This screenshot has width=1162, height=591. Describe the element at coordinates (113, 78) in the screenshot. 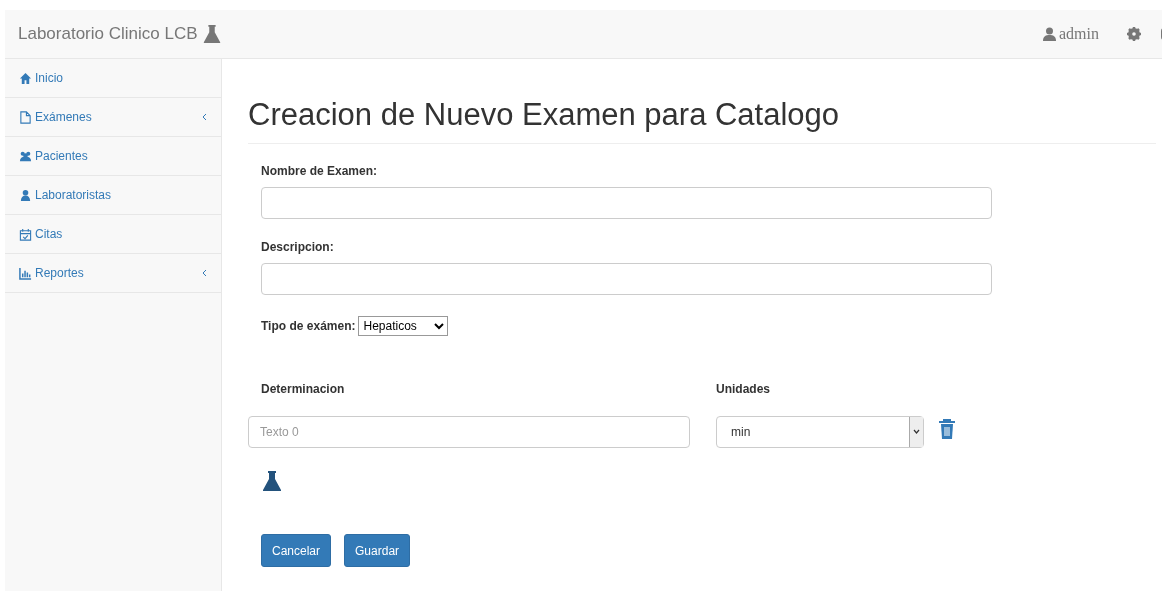

I see `sidebar-item: Inicio` at that location.